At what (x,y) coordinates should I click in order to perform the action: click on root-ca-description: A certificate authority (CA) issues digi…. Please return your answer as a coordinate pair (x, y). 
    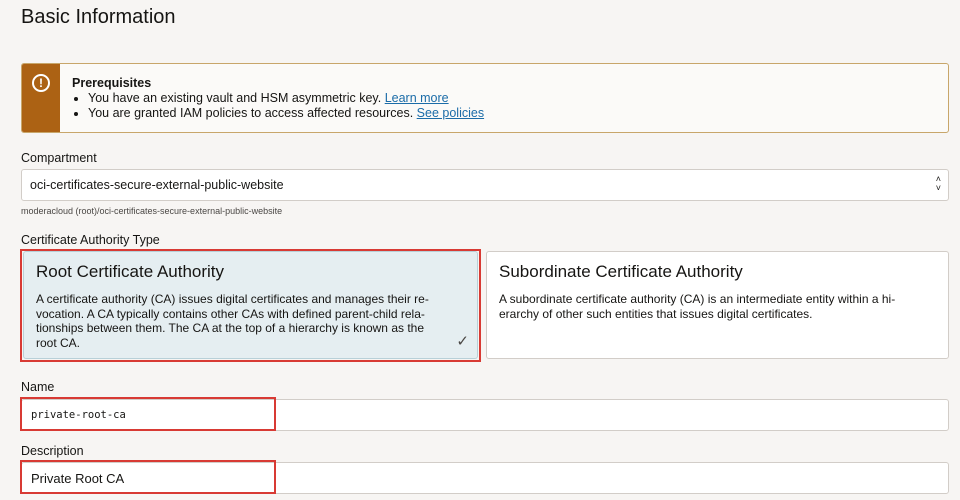
    Looking at the image, I should click on (232, 321).